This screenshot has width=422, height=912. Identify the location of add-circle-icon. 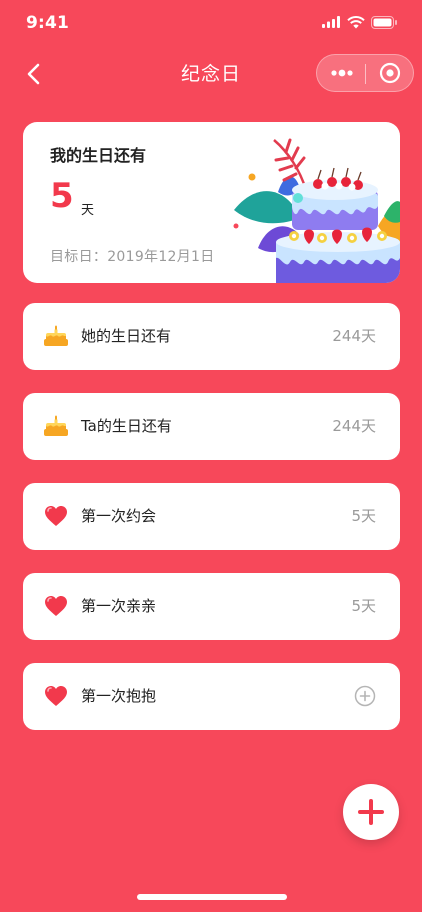
(365, 696).